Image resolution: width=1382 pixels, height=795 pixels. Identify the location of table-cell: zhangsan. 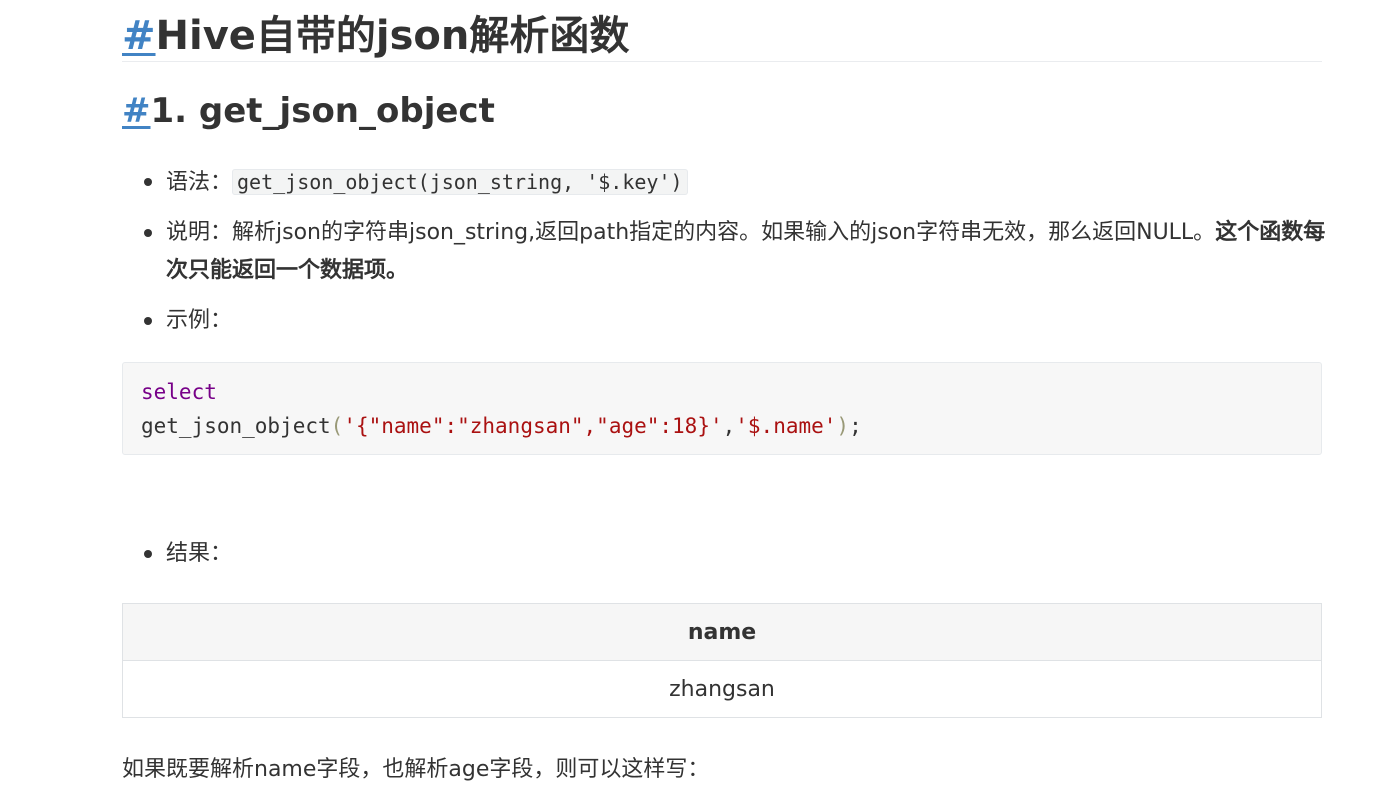
(722, 689).